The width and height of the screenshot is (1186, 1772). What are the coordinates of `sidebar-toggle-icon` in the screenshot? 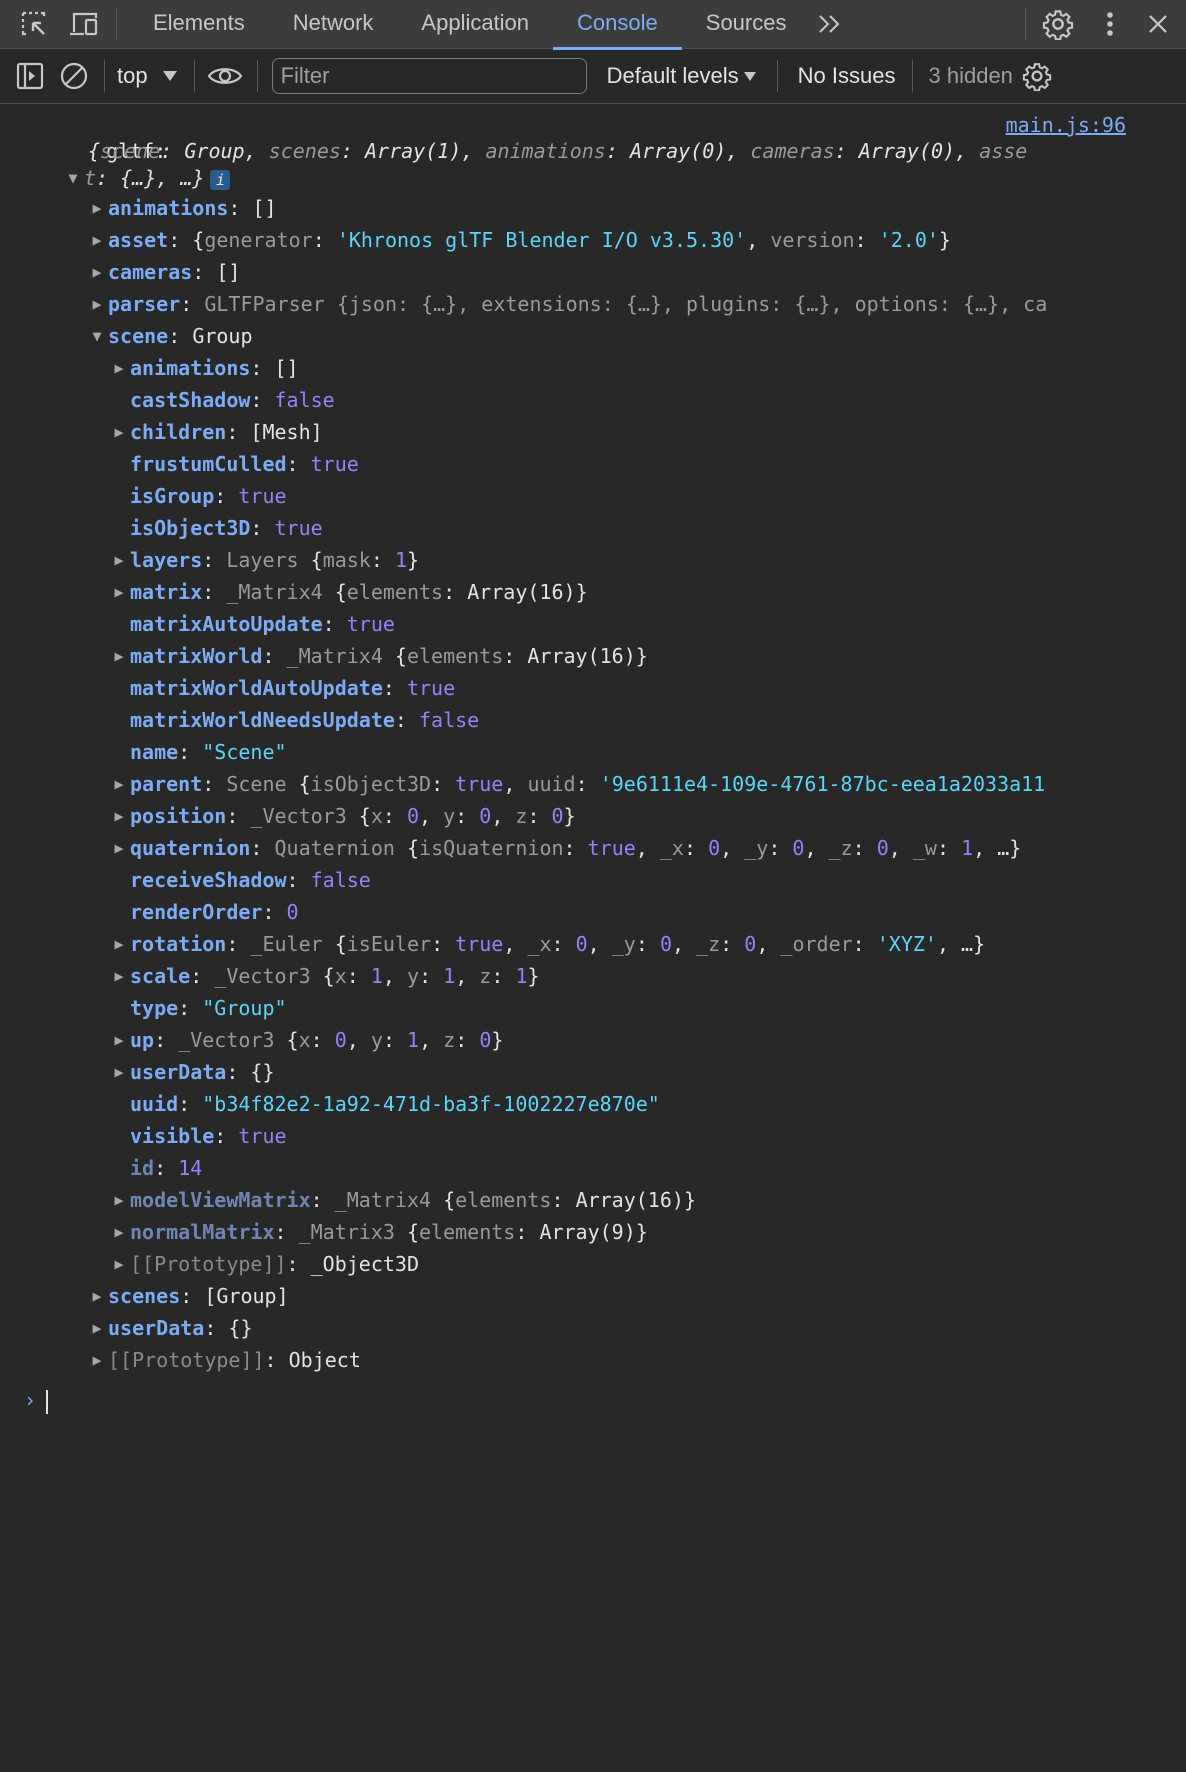 It's located at (30, 76).